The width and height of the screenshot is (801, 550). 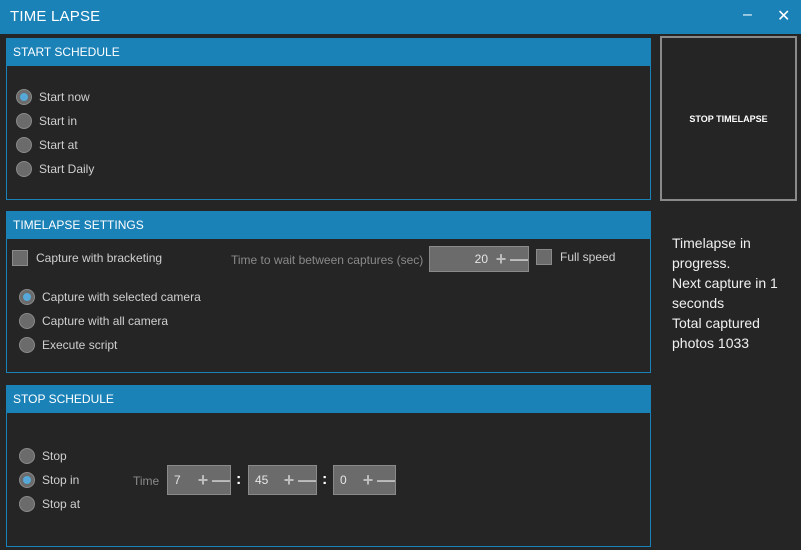 I want to click on radio-selected-camera: Capture with selected camera, so click(x=110, y=297).